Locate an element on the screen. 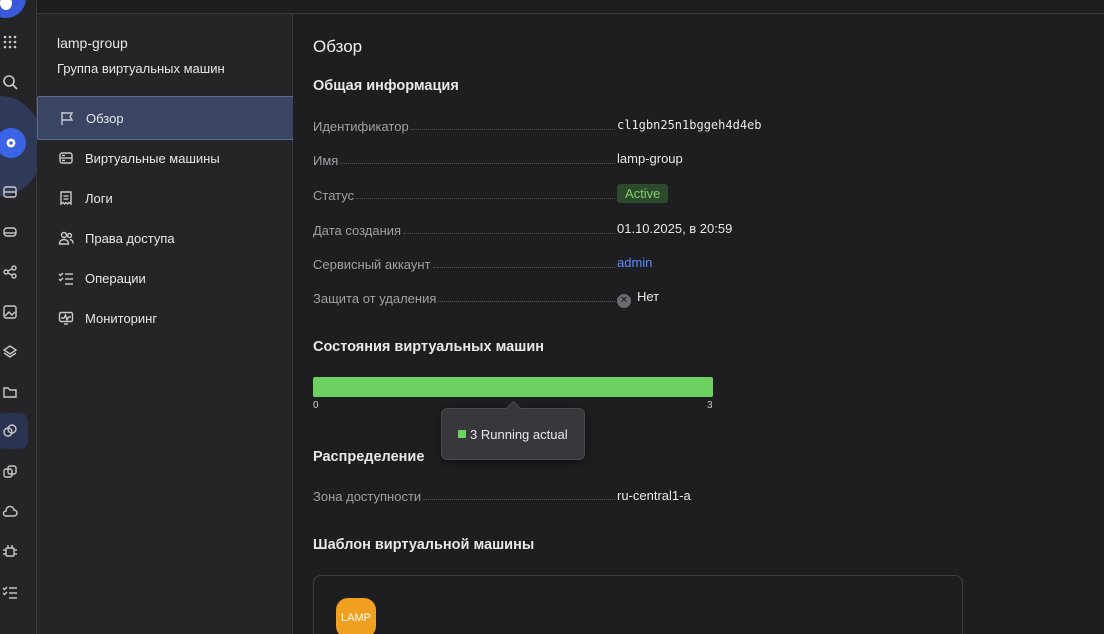  id-value: cl1gbn25n1bggeh4d4eb is located at coordinates (689, 125).